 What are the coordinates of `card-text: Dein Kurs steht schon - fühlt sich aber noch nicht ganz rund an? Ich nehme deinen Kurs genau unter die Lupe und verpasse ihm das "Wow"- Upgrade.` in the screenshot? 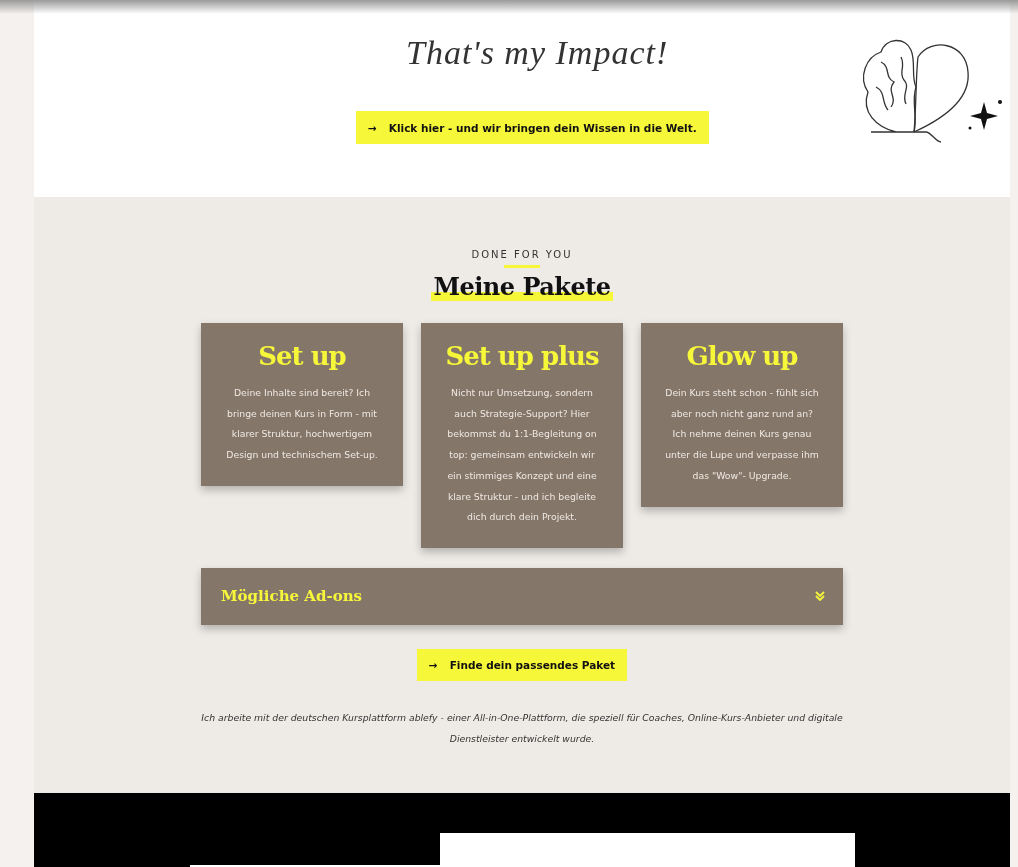 It's located at (742, 434).